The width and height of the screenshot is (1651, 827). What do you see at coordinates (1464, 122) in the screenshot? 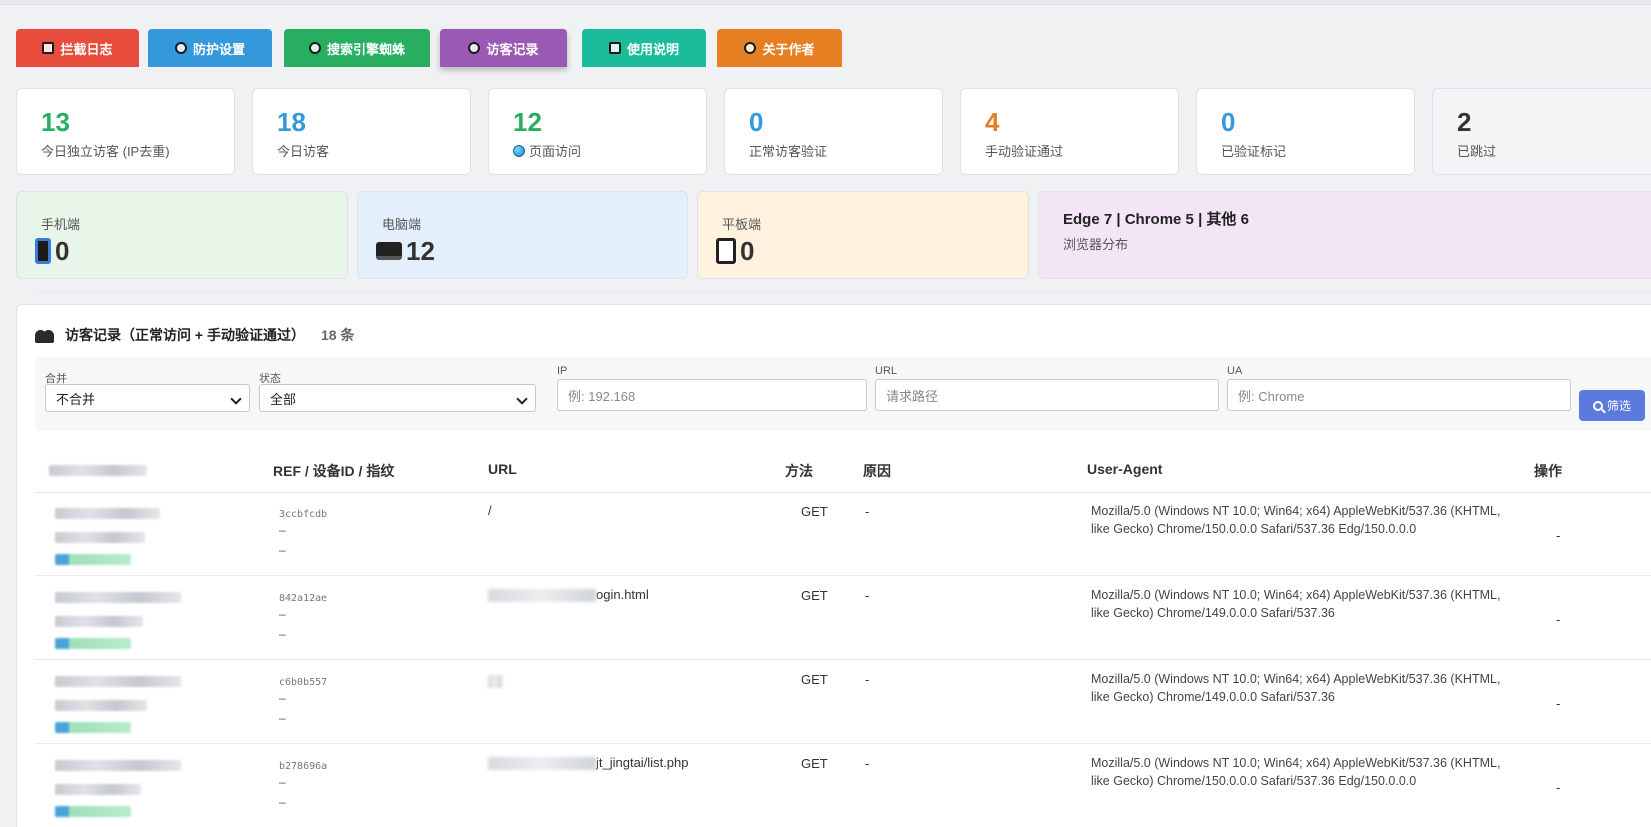
I see `stat-value: 2` at bounding box center [1464, 122].